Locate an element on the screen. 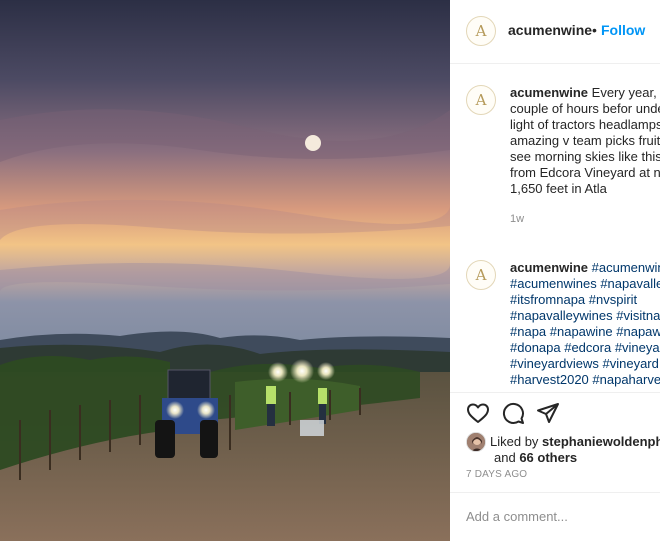 The width and height of the screenshot is (660, 541). liker-avatar is located at coordinates (476, 442).